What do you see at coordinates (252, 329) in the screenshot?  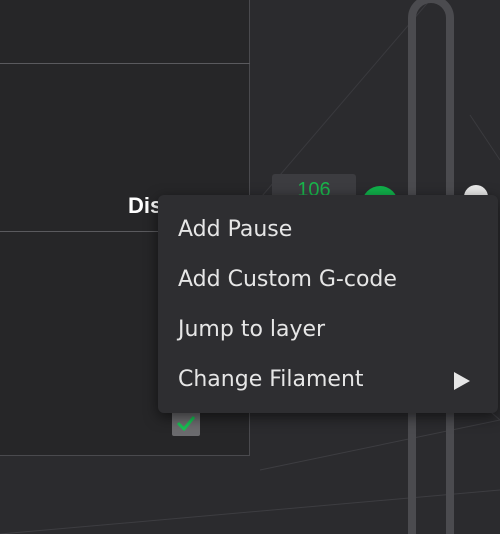 I see `menu-item-label: Jump to layer` at bounding box center [252, 329].